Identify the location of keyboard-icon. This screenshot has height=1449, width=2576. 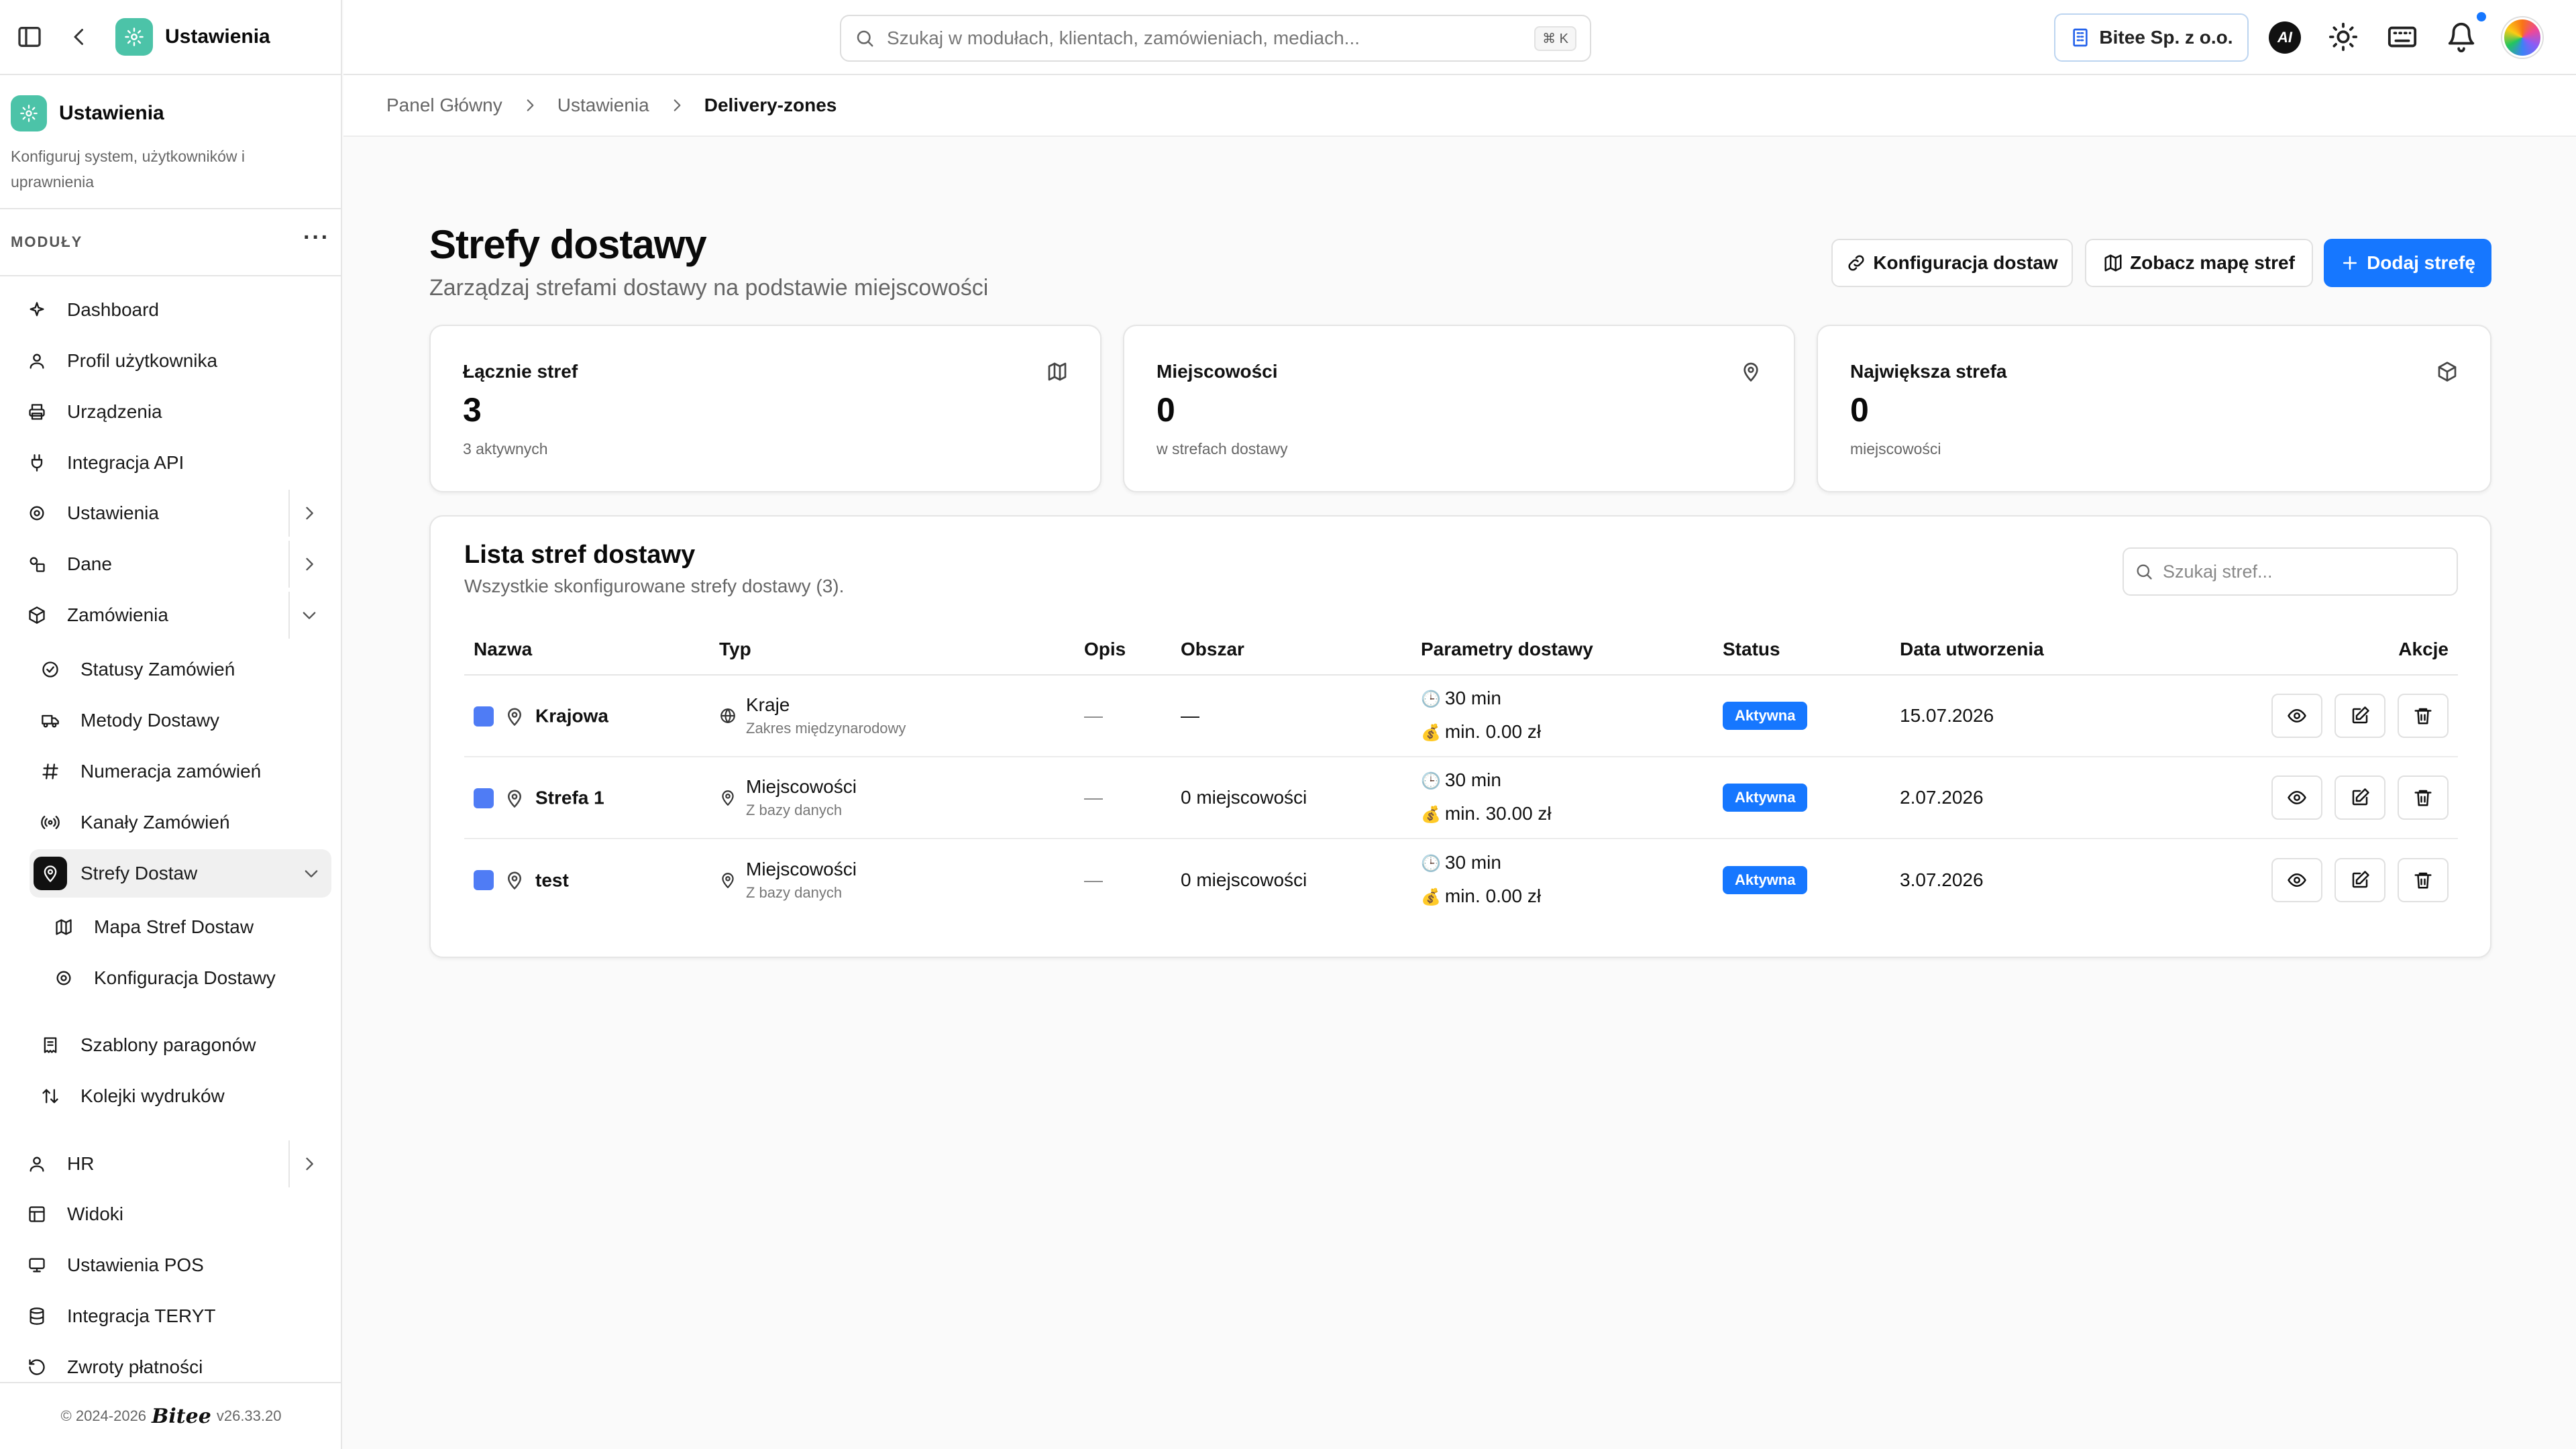
(2402, 36).